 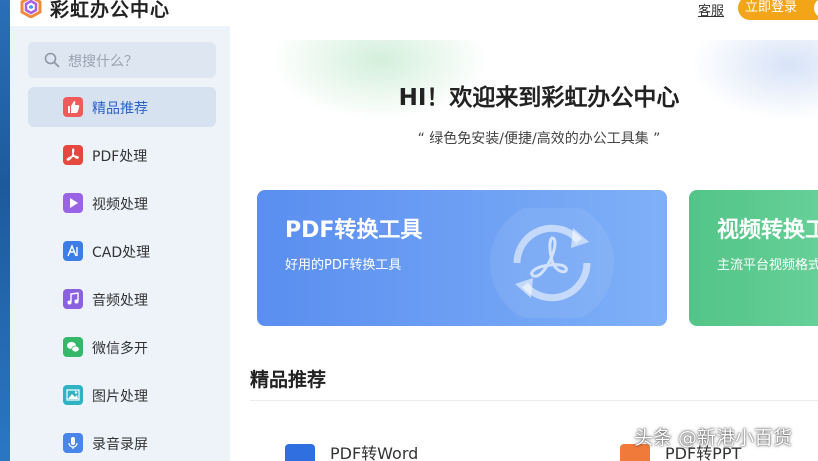 I want to click on video-converter-card: 视频转换工 主流平台视频格式, so click(x=753, y=258).